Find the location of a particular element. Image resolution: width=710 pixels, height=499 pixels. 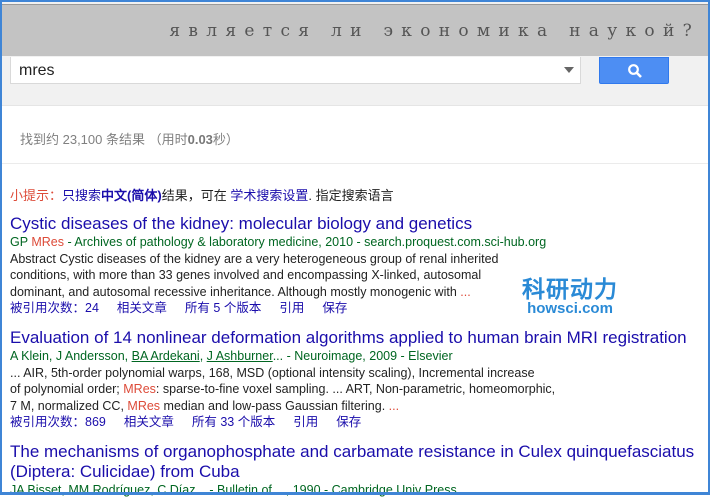

banner-overlay: является ли экономика наукой? is located at coordinates (355, 30).